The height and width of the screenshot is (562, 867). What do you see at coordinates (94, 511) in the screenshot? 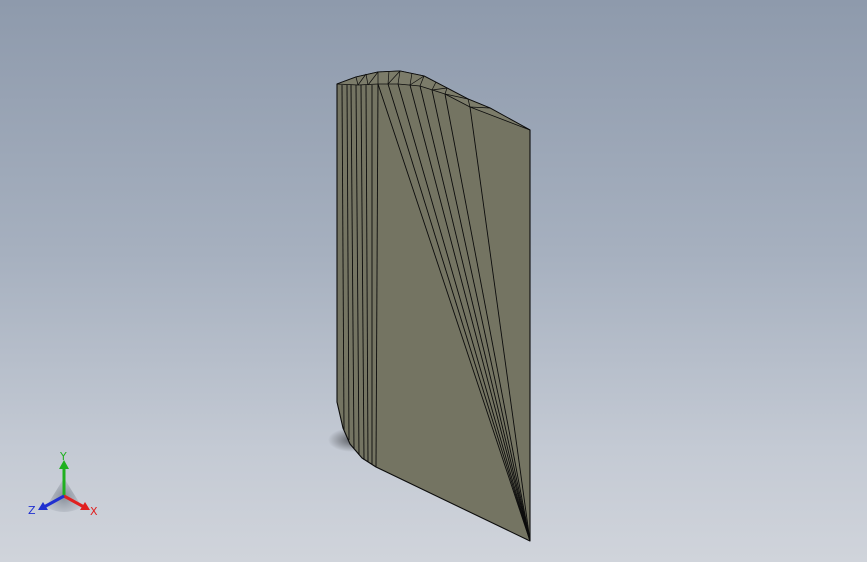
I see `x-axis-label: X` at bounding box center [94, 511].